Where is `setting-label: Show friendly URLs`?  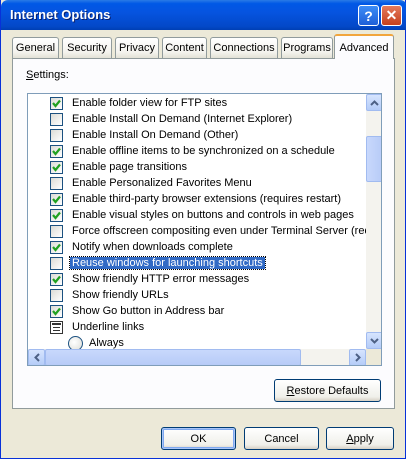
setting-label: Show friendly URLs is located at coordinates (120, 295).